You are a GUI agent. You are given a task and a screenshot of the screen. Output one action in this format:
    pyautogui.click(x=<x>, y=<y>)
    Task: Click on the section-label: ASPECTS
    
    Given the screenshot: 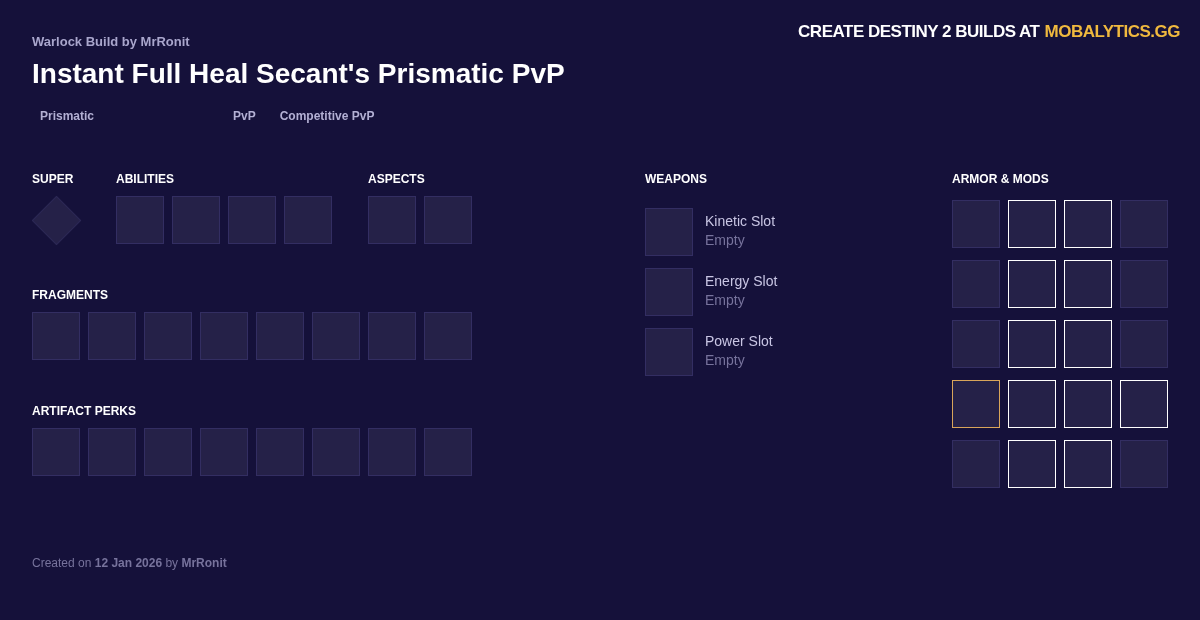 What is the action you would take?
    pyautogui.click(x=397, y=179)
    